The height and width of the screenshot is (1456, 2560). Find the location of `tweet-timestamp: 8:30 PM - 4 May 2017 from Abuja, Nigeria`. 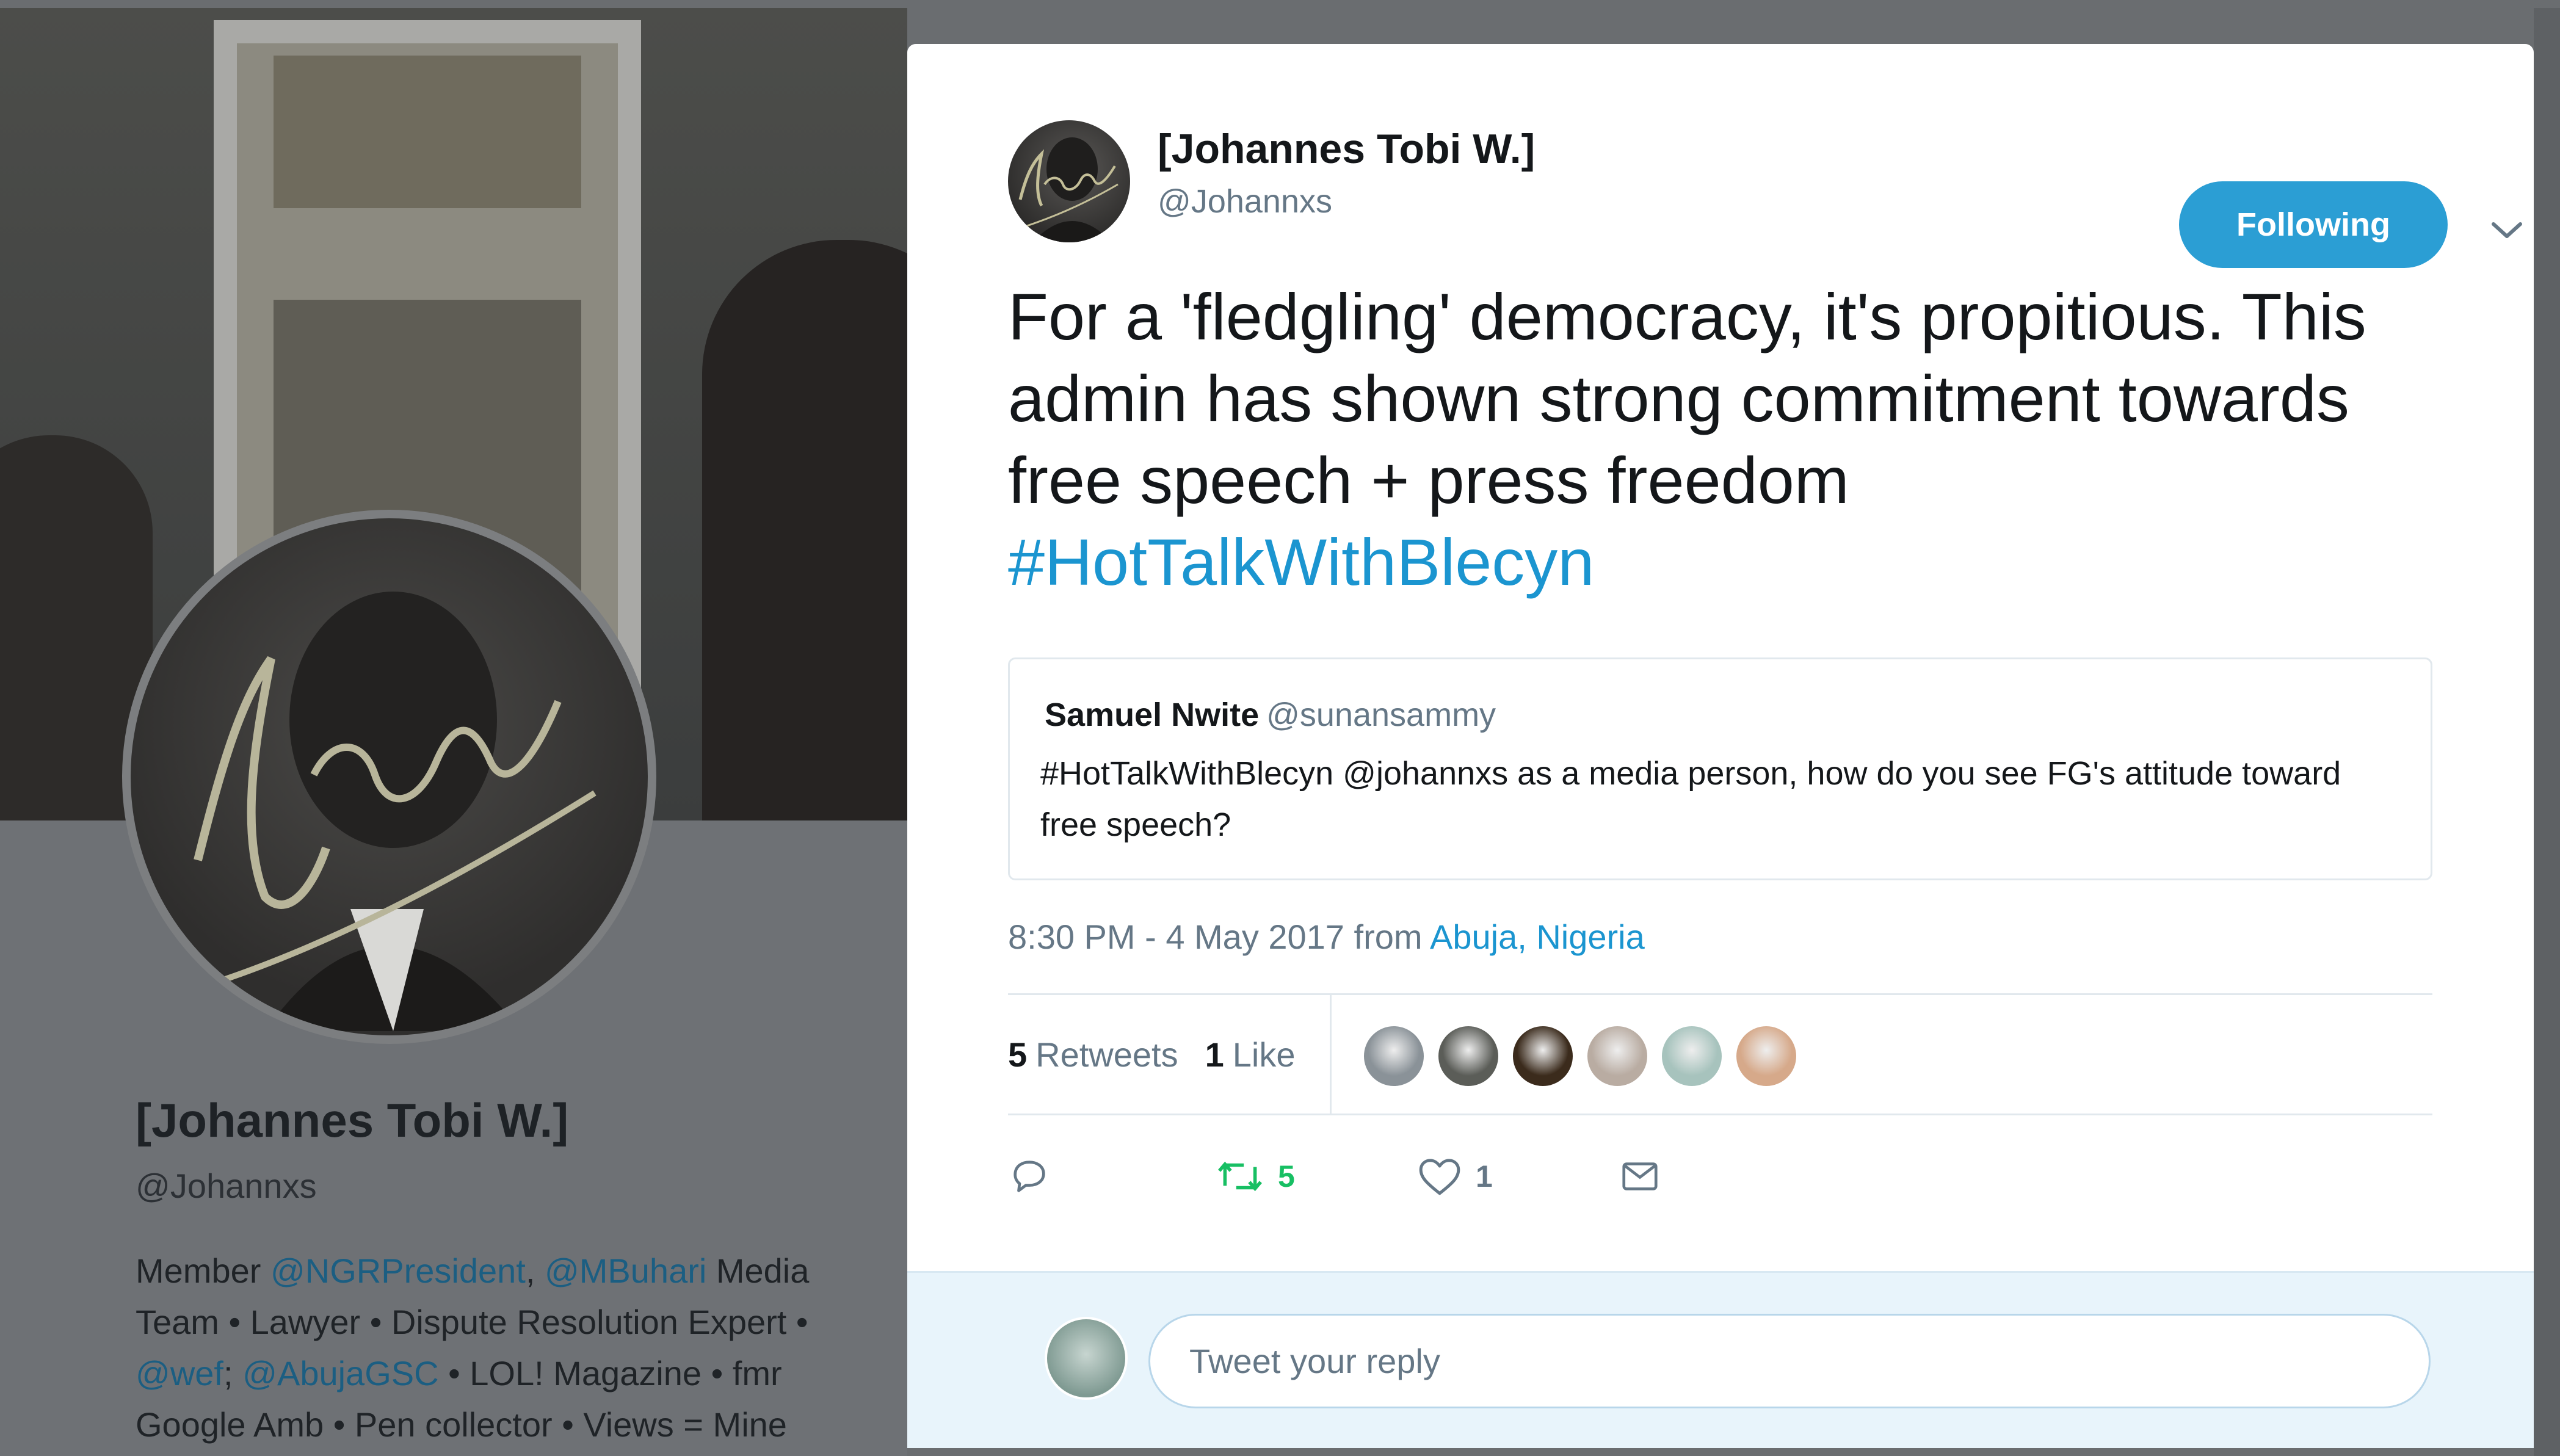

tweet-timestamp: 8:30 PM - 4 May 2017 from Abuja, Nigeria is located at coordinates (1326, 937).